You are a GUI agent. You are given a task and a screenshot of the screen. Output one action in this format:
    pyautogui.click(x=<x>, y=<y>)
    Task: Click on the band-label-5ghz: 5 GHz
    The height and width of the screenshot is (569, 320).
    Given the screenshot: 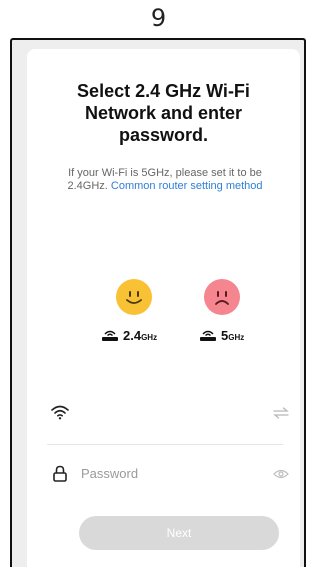 What is the action you would take?
    pyautogui.click(x=221, y=335)
    